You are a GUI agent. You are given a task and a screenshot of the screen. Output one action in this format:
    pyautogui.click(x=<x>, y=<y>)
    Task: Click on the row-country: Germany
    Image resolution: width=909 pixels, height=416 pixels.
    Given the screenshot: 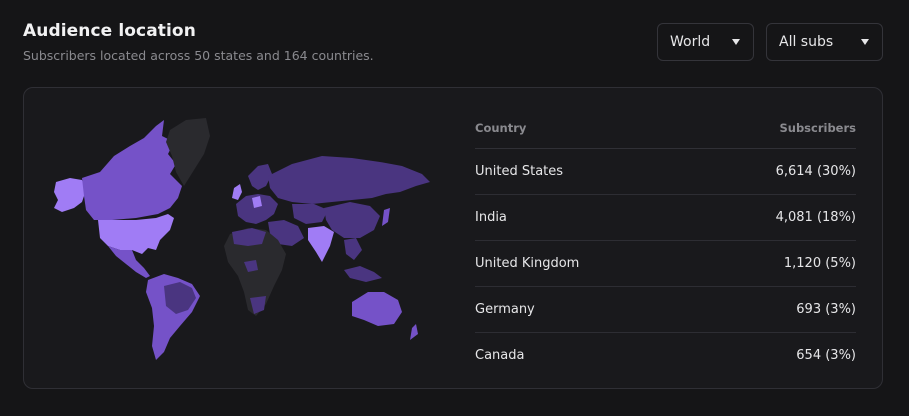 What is the action you would take?
    pyautogui.click(x=505, y=309)
    